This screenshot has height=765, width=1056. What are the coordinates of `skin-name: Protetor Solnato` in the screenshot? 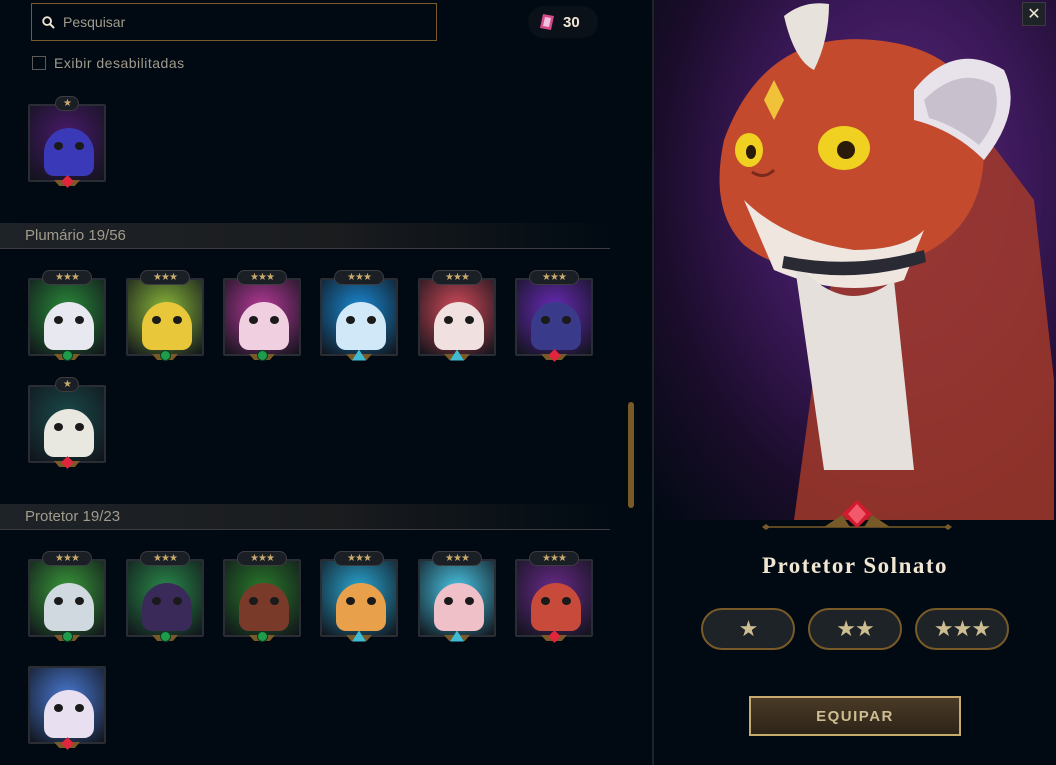 It's located at (855, 565).